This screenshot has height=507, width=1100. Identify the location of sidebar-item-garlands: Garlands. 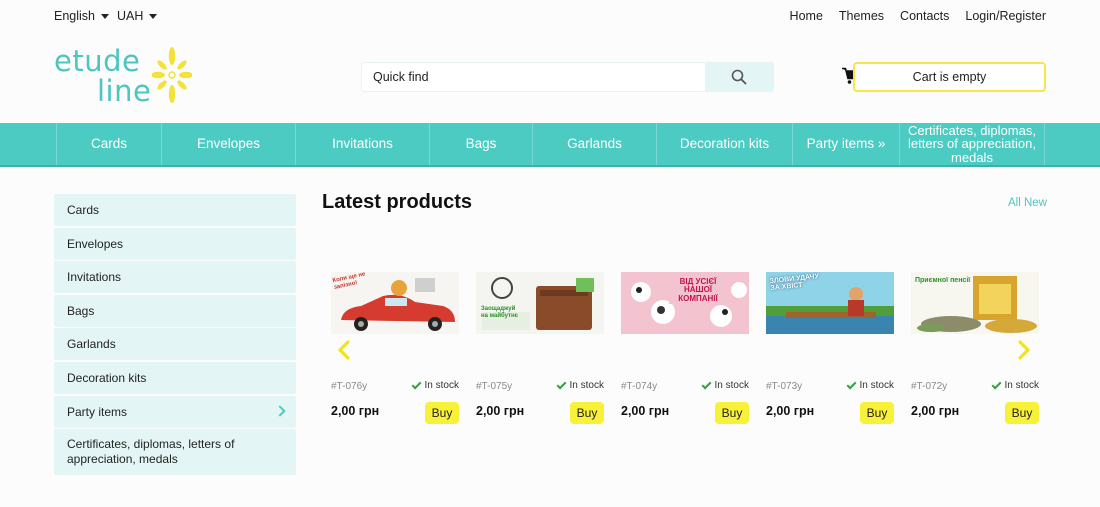
(175, 344).